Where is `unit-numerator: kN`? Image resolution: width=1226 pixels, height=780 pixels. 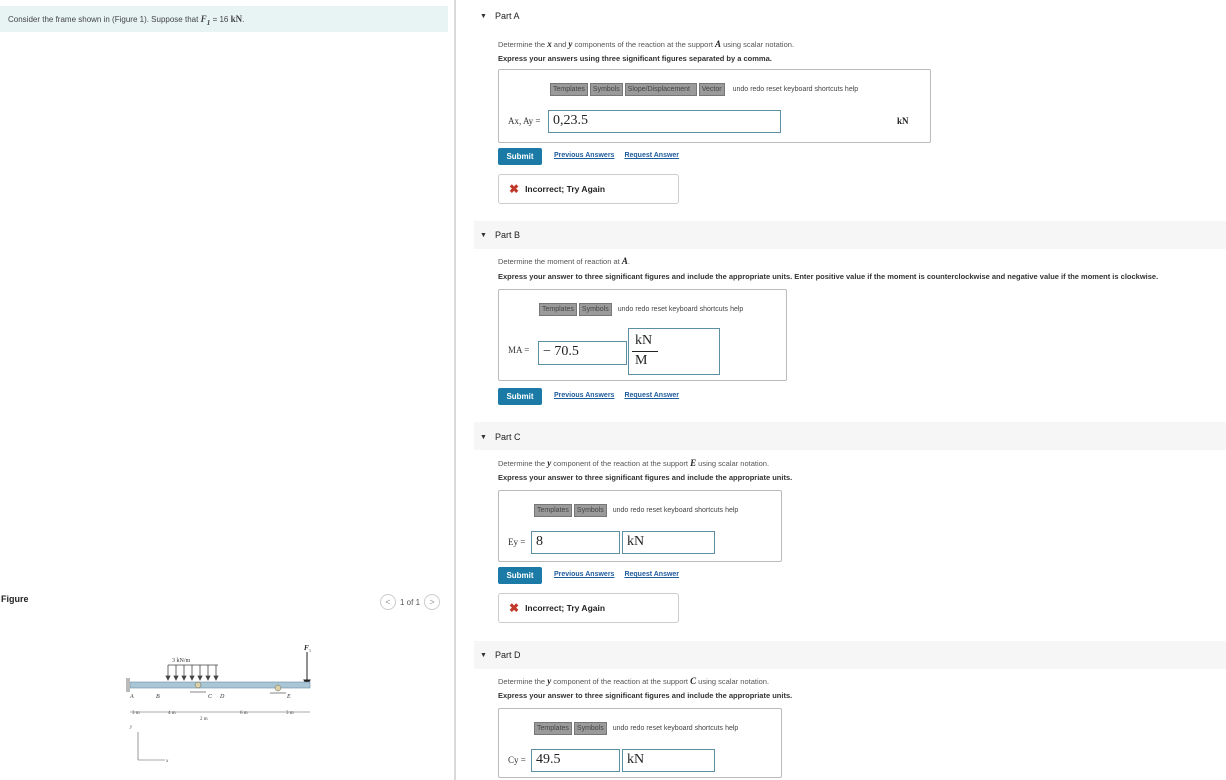 unit-numerator: kN is located at coordinates (644, 340).